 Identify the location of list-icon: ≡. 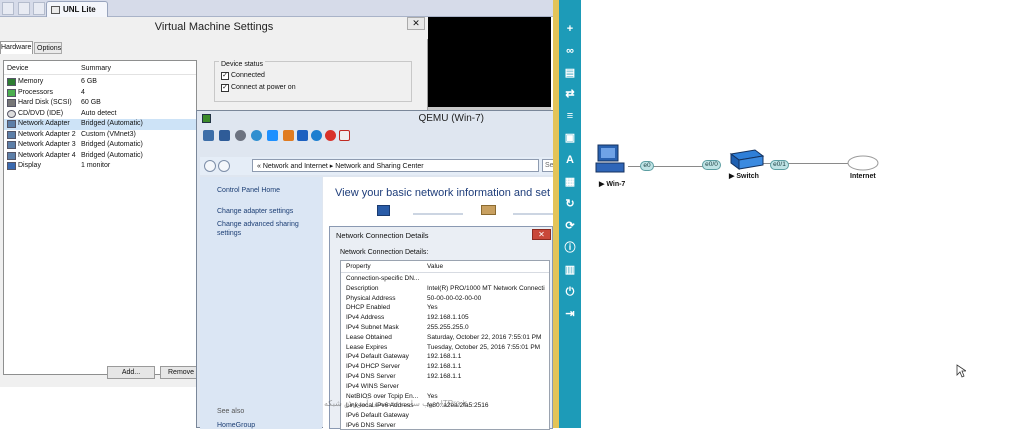
(570, 116).